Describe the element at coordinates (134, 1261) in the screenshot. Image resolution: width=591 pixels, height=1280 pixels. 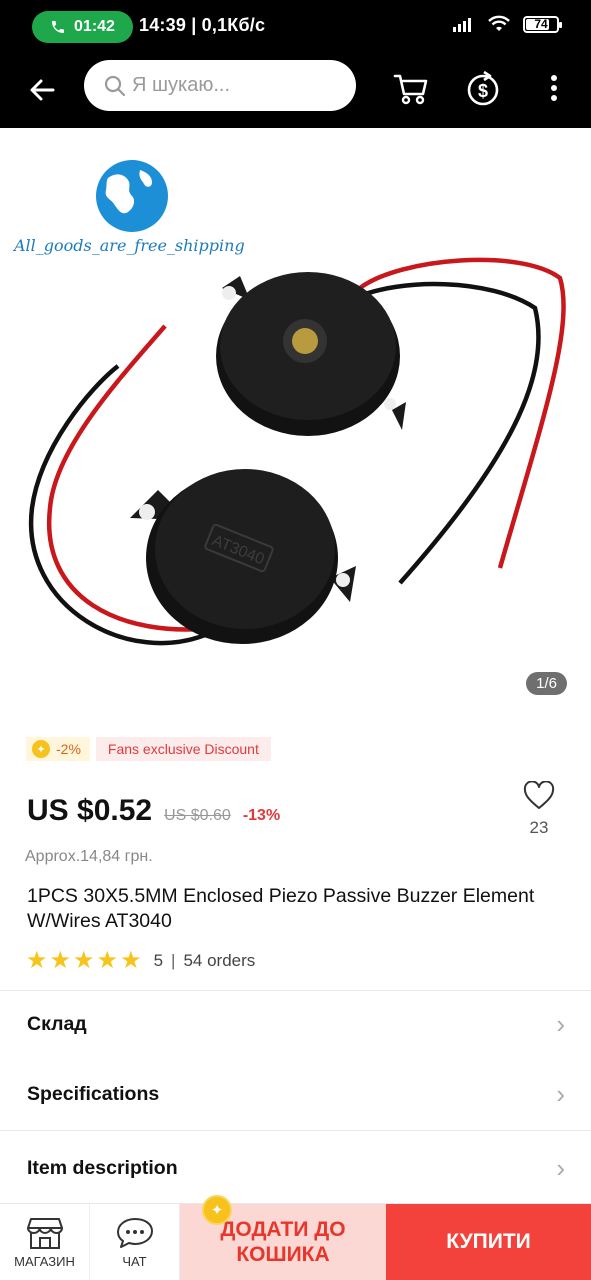
I see `chat-label: ЧАТ` at that location.